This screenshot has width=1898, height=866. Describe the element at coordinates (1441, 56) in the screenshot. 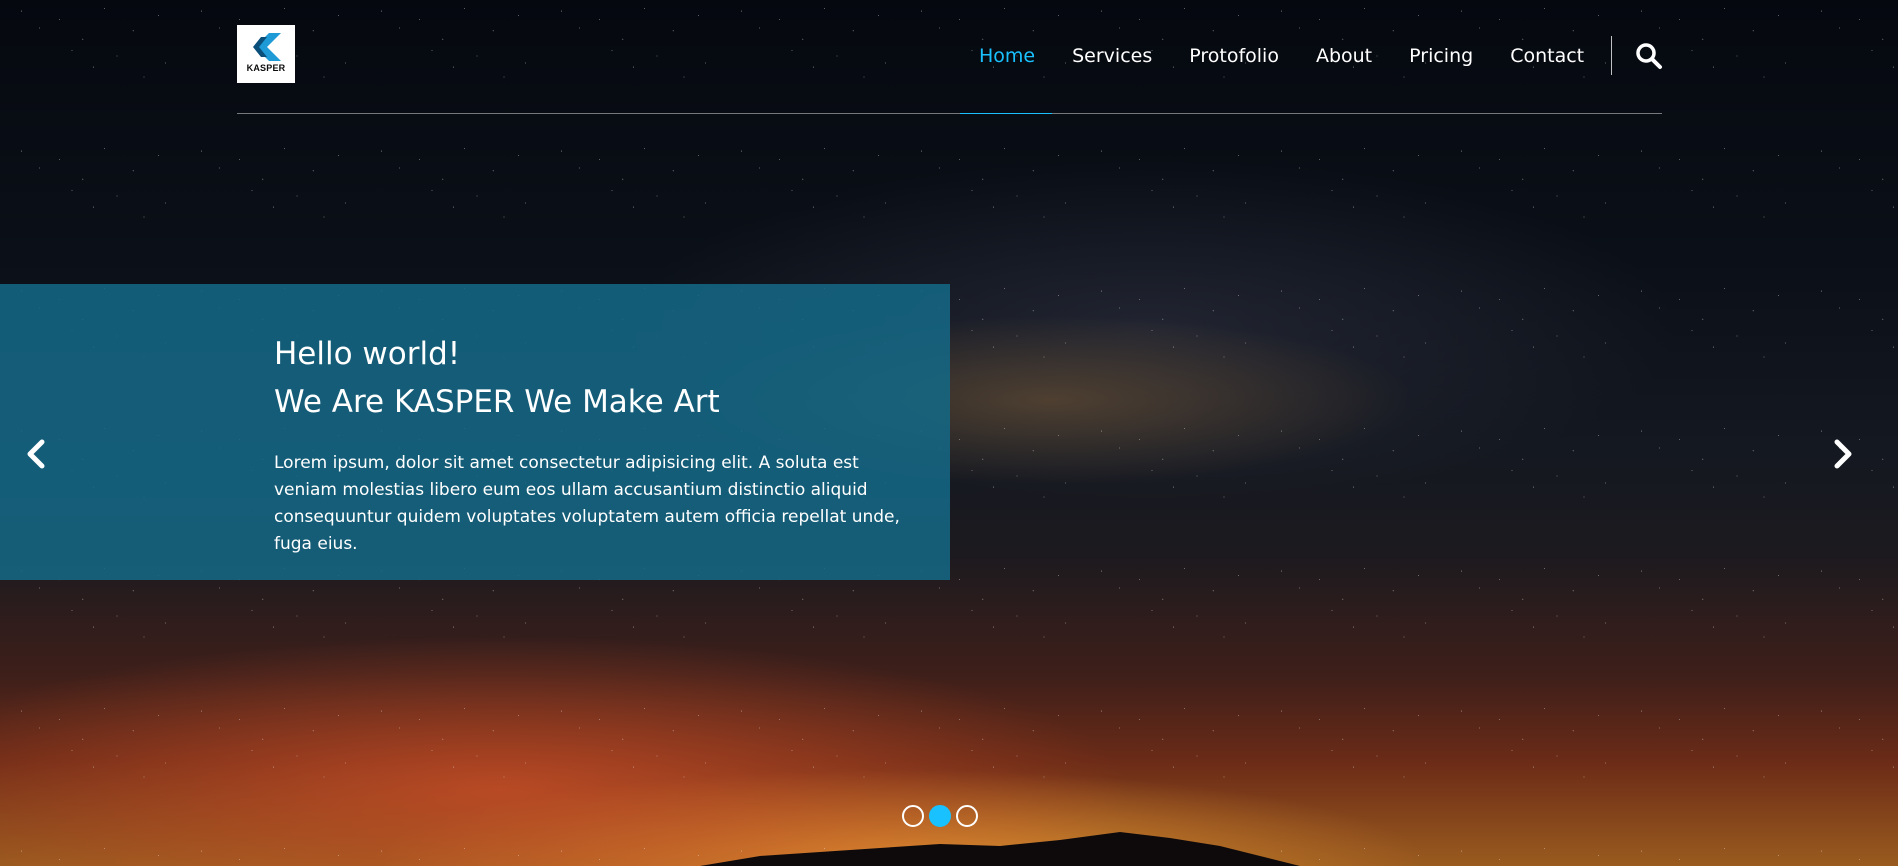

I see `nav-link-pricing: Pricing` at that location.